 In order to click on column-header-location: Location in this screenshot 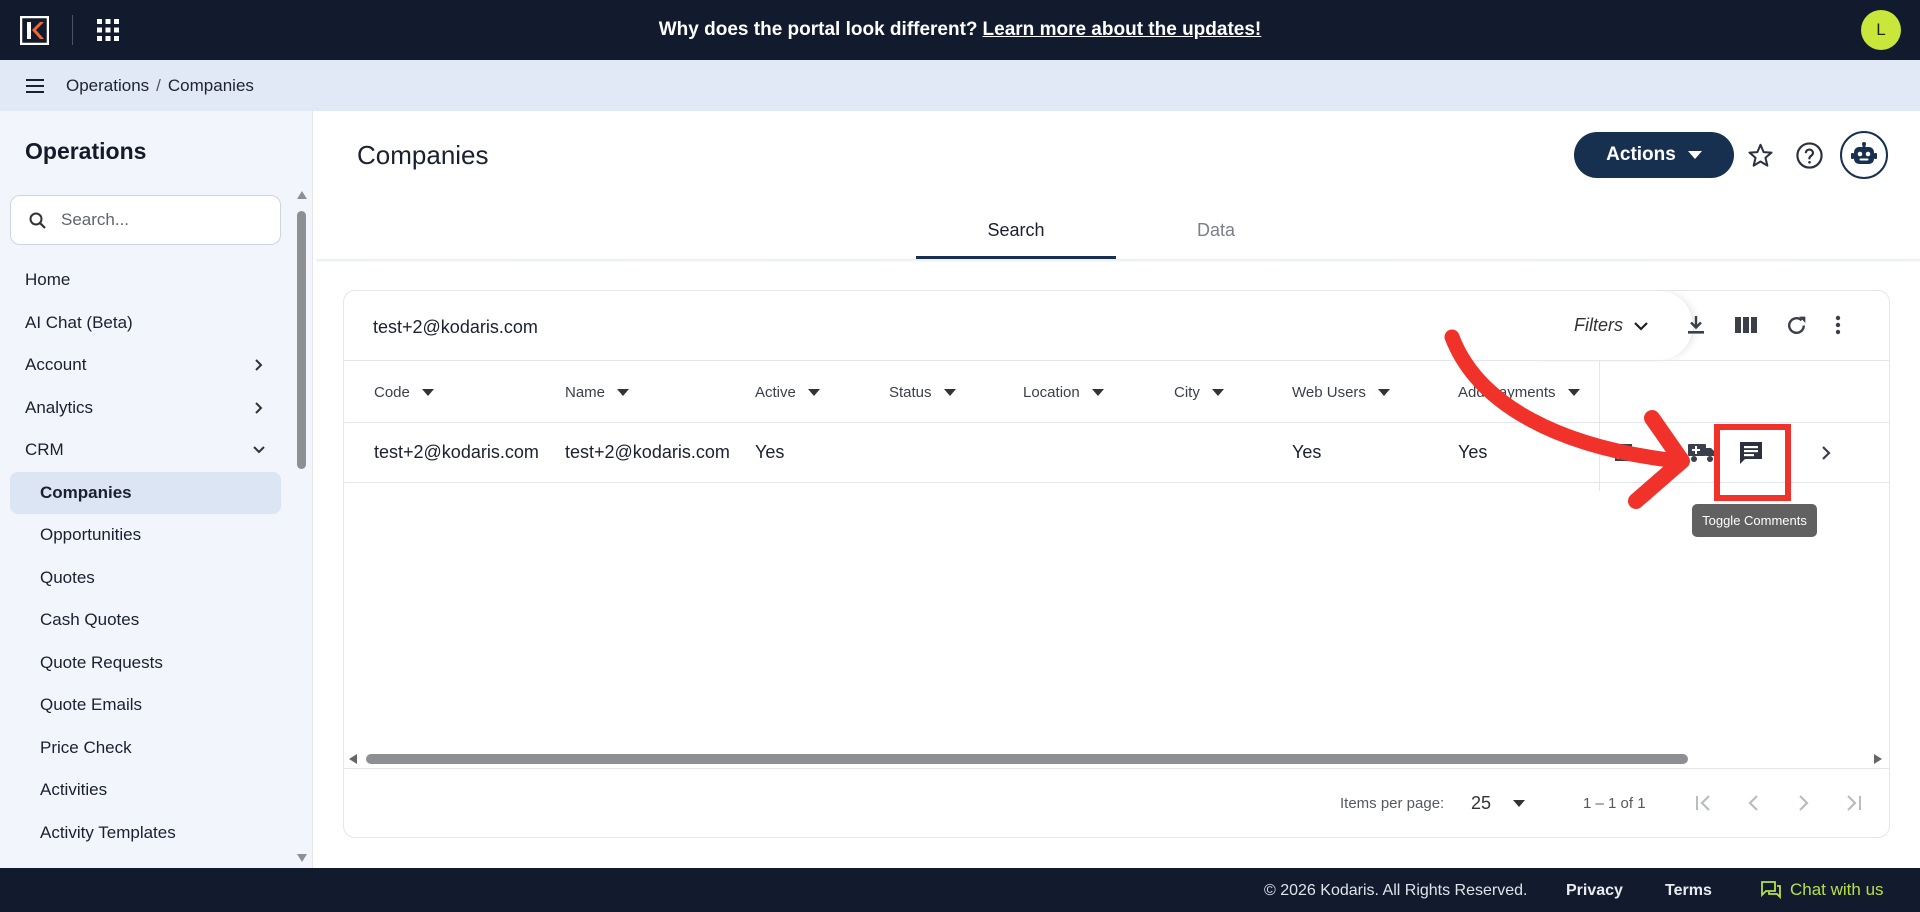, I will do `click(1063, 392)`.